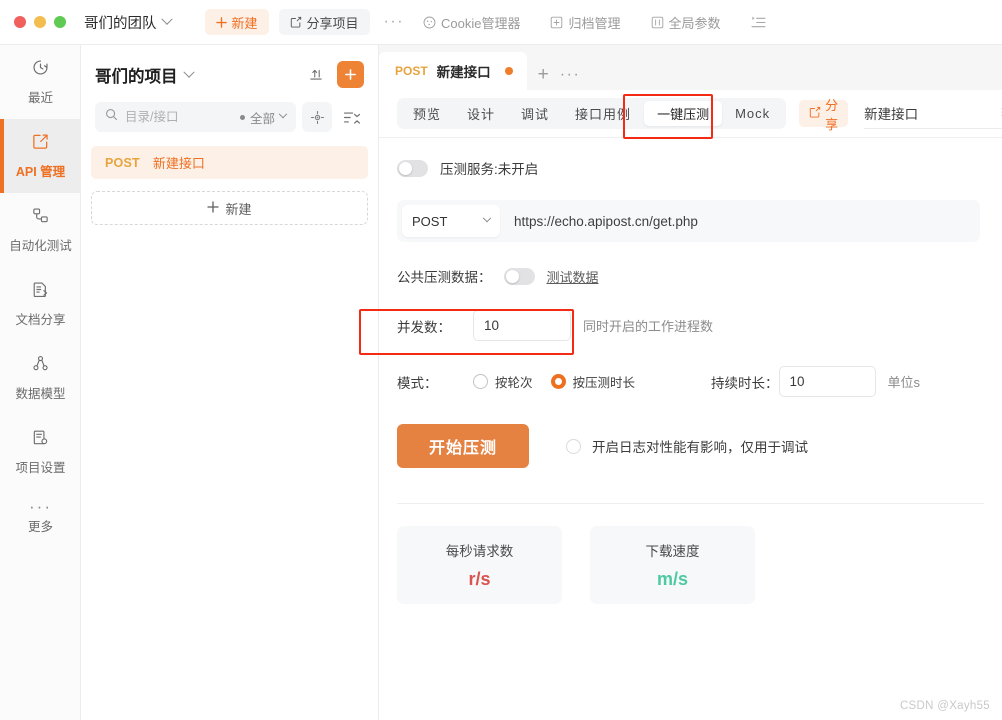 This screenshot has height=720, width=1002. Describe the element at coordinates (427, 113) in the screenshot. I see `tab-preview: 预览` at that location.